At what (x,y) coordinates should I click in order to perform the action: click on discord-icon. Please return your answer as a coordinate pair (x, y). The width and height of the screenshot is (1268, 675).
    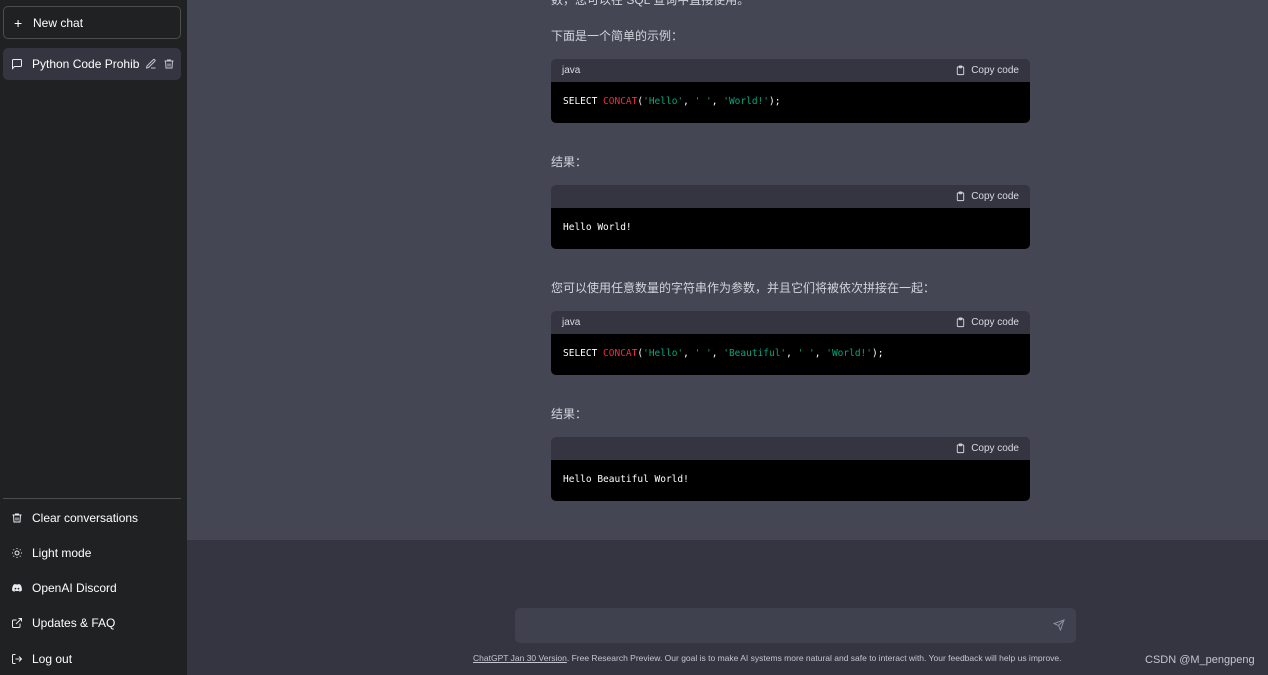
    Looking at the image, I should click on (17, 588).